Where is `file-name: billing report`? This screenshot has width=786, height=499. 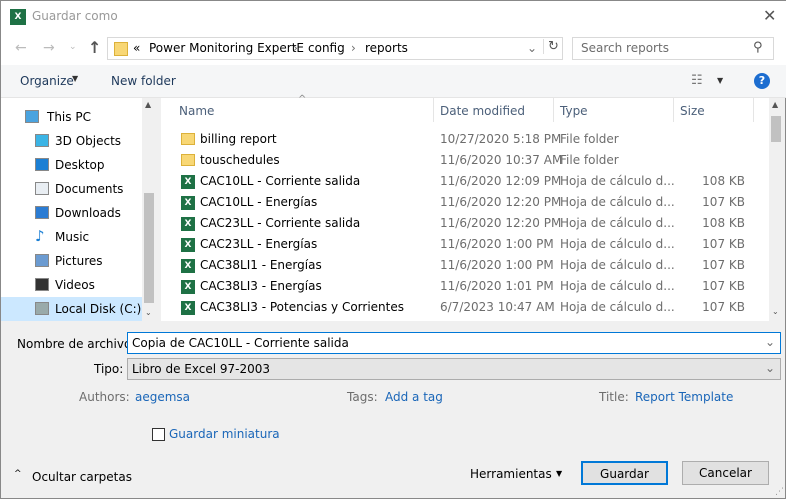
file-name: billing report is located at coordinates (238, 139).